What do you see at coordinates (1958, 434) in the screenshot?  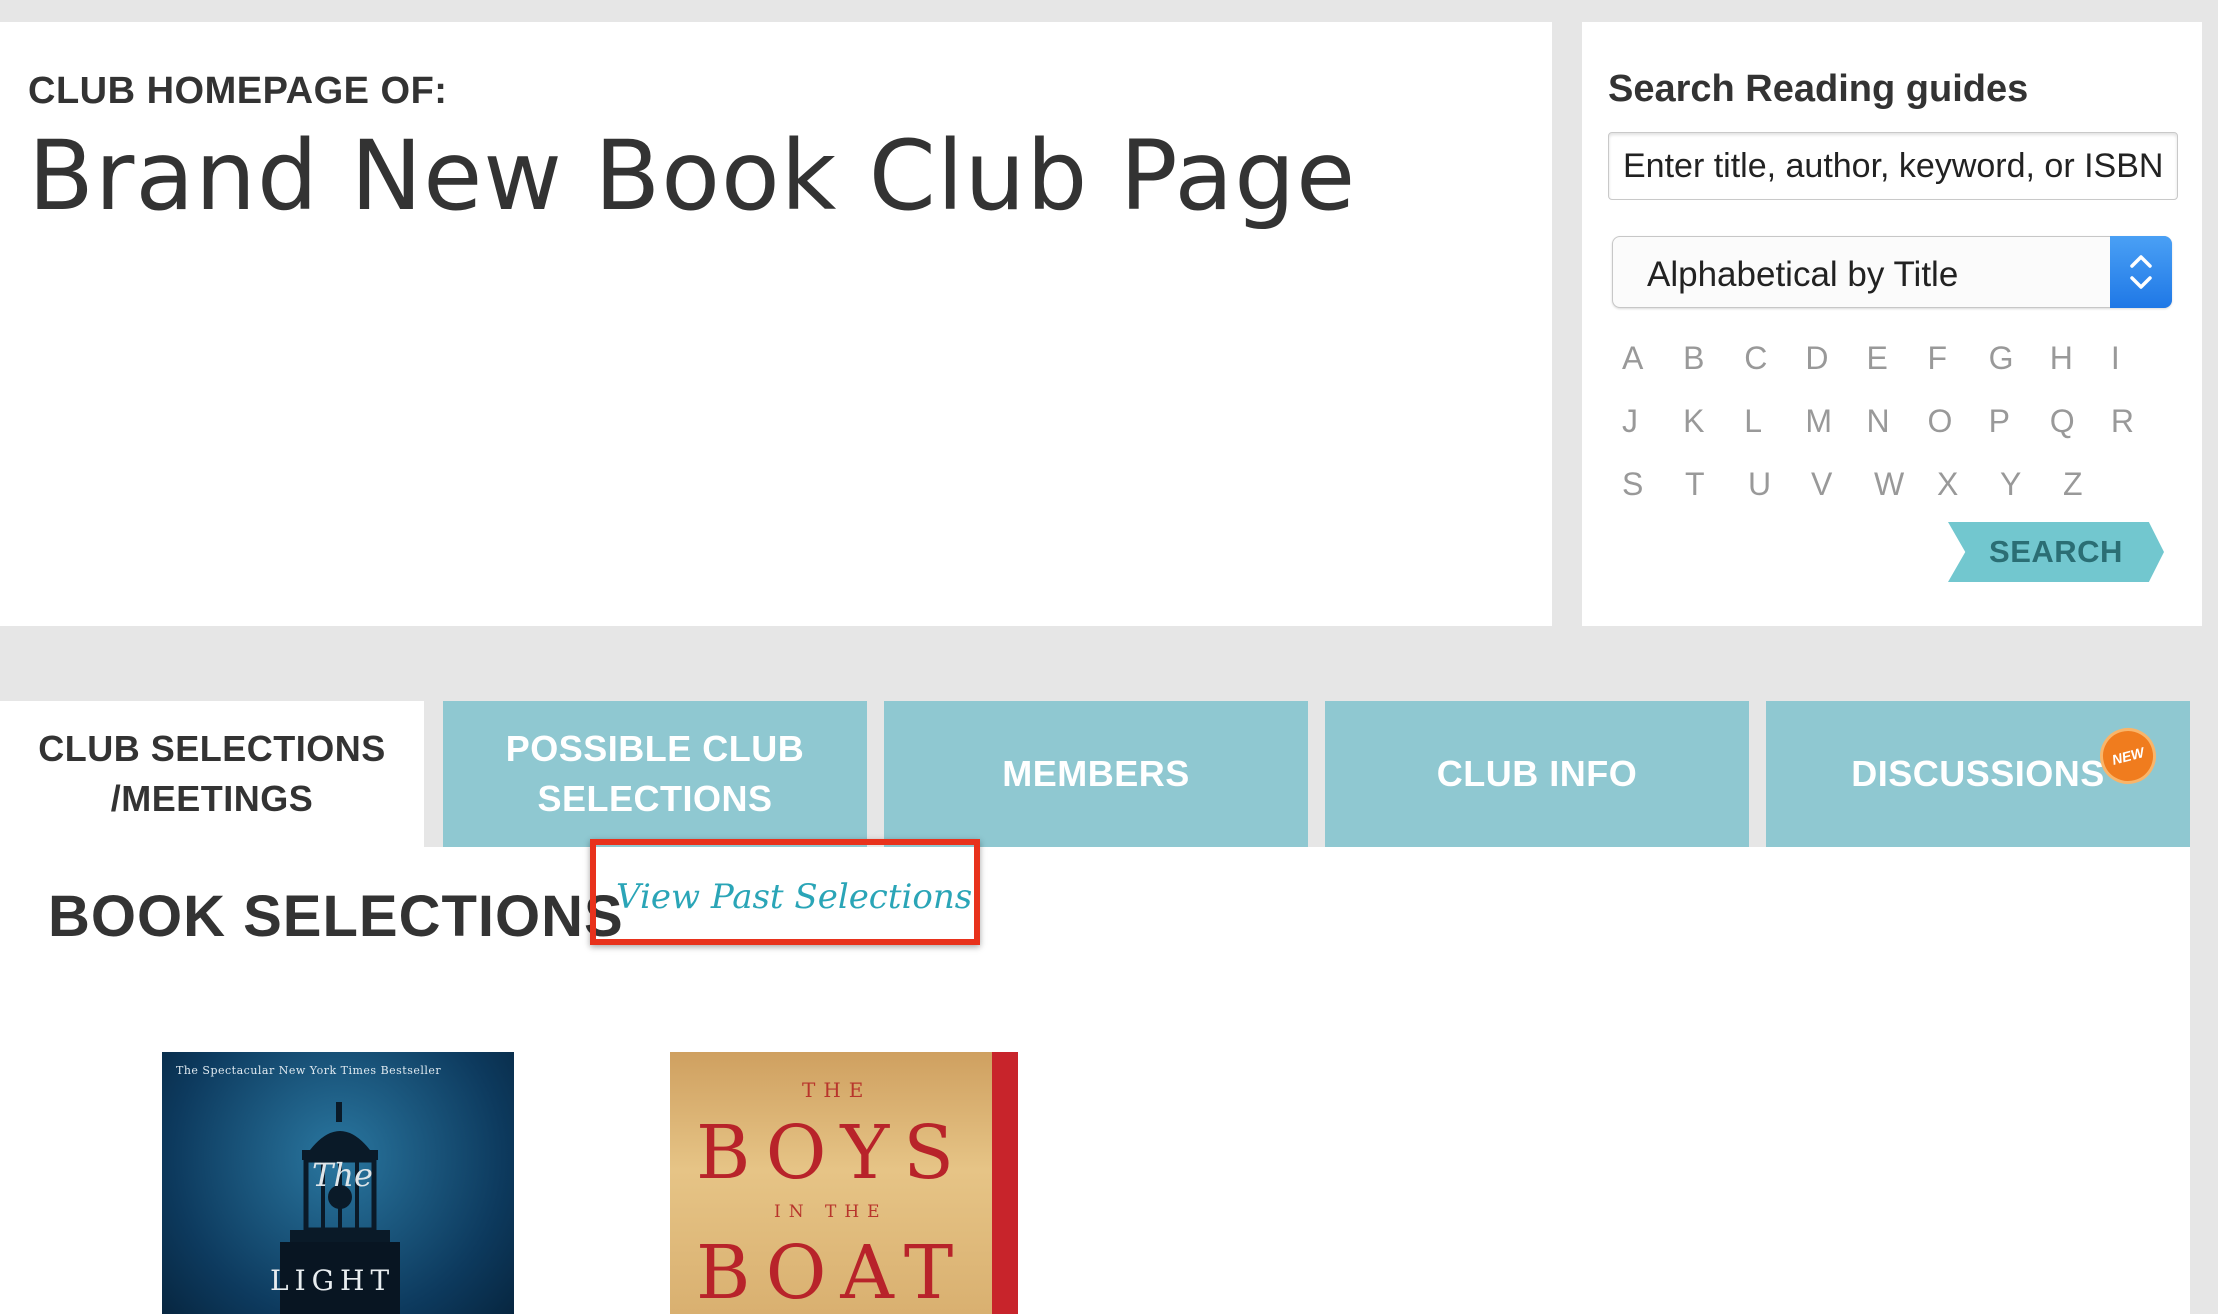 I see `letter-link: O` at bounding box center [1958, 434].